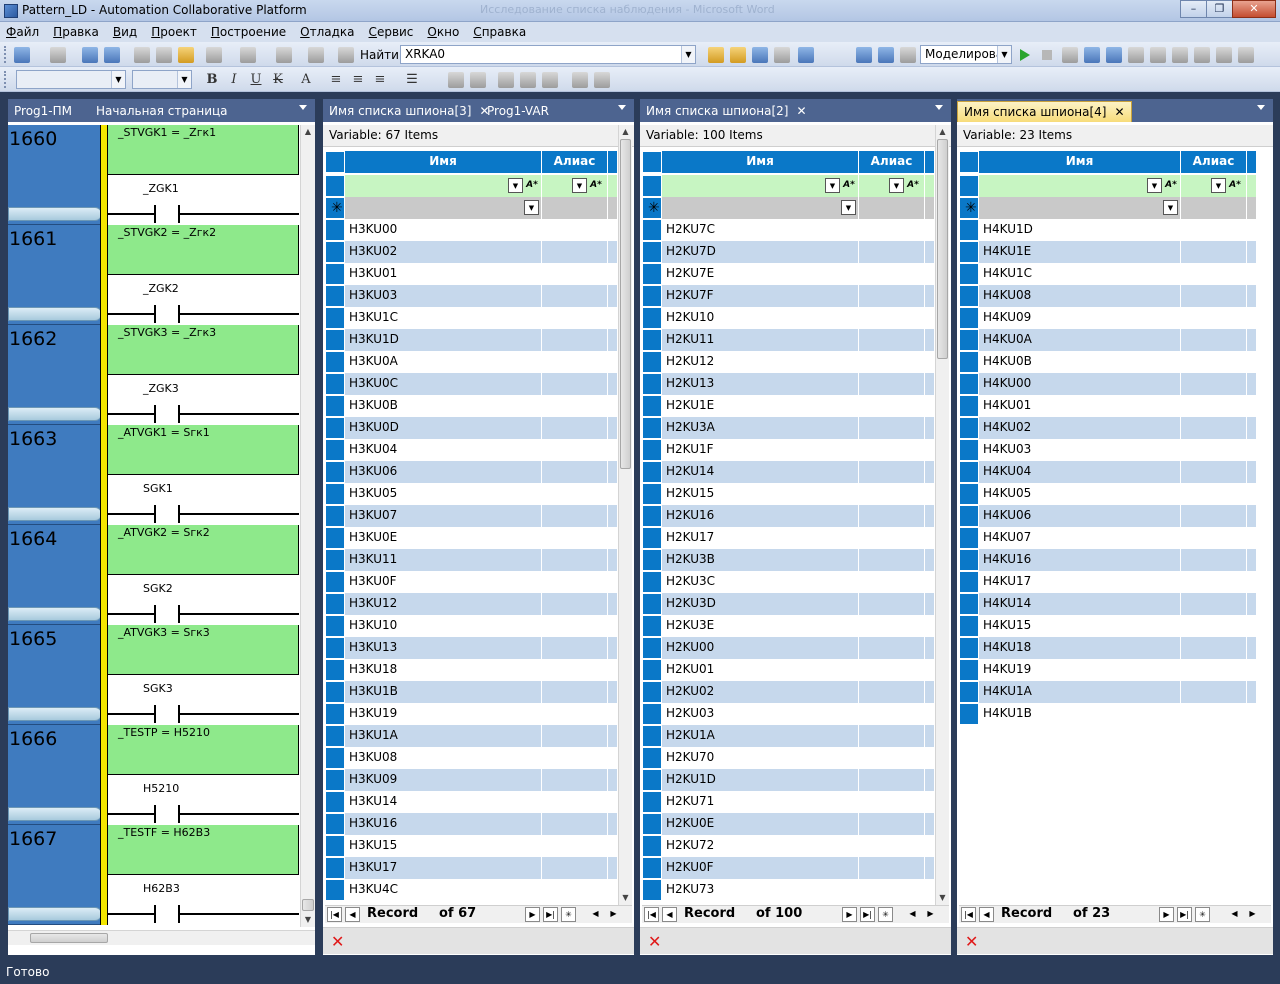 This screenshot has width=1280, height=984. I want to click on menu-tools: Сервис, so click(391, 32).